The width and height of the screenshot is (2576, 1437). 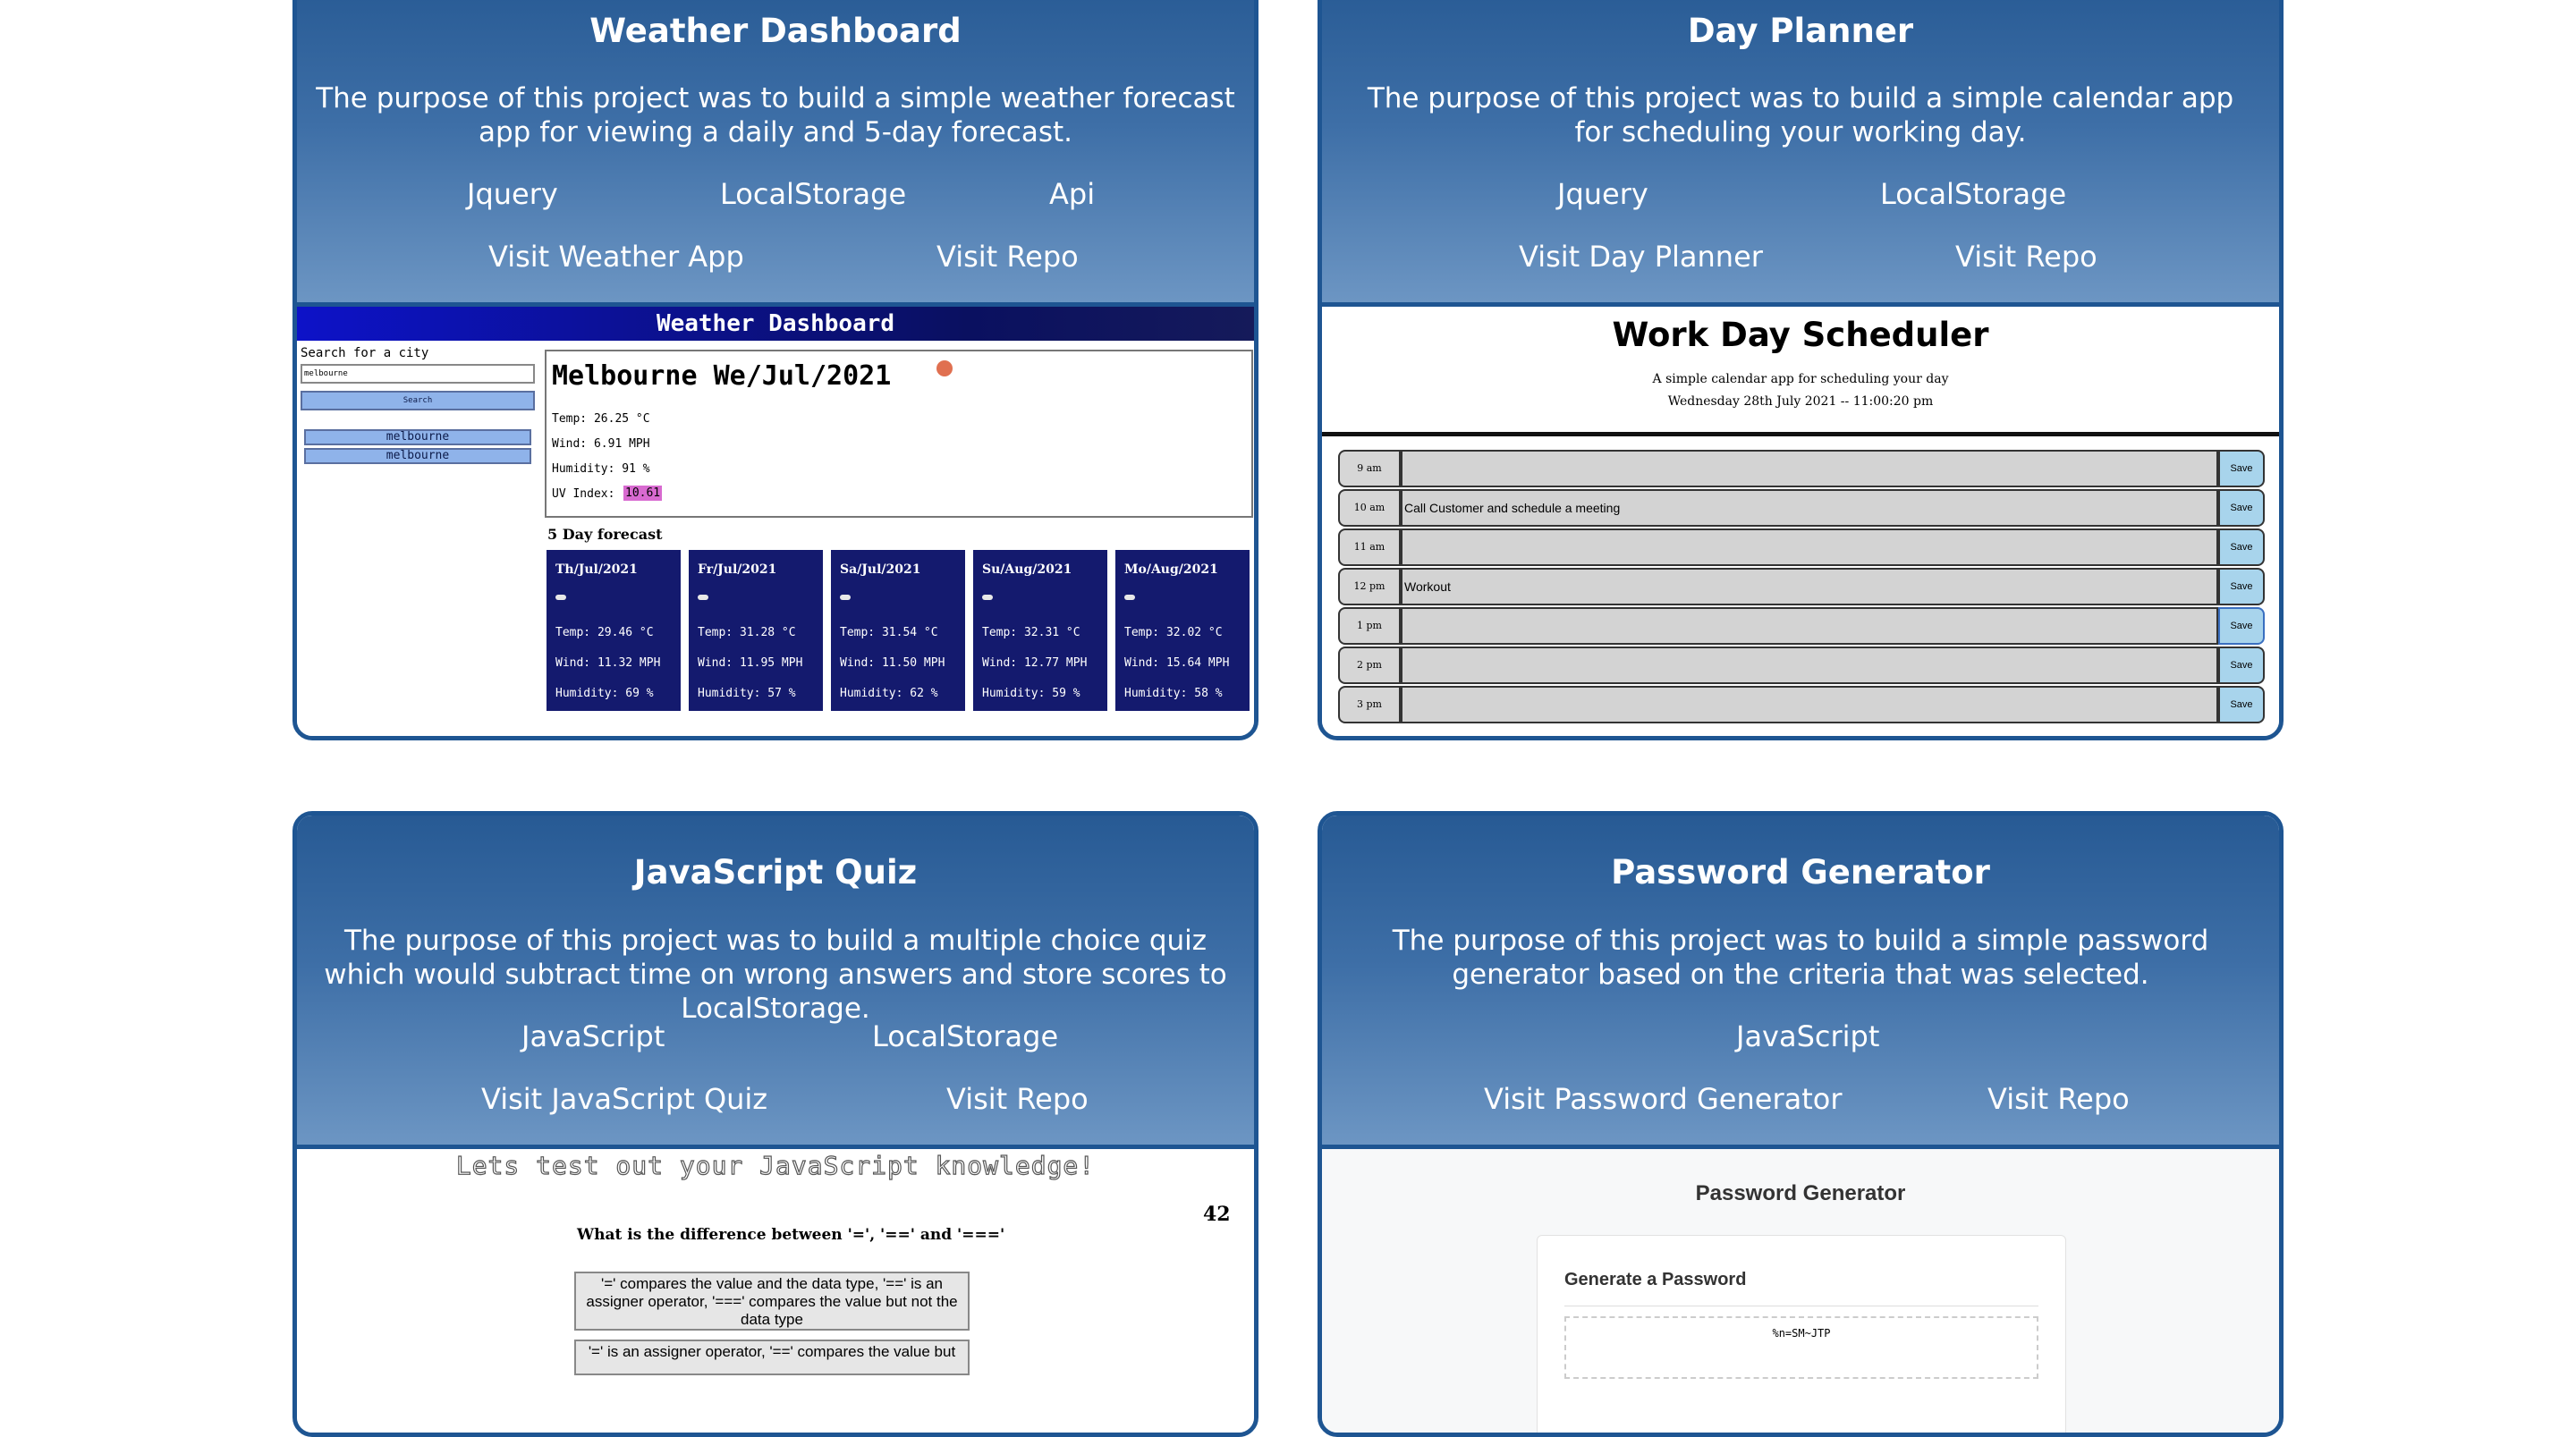 I want to click on uv-index-label: UV Index:, so click(x=583, y=494).